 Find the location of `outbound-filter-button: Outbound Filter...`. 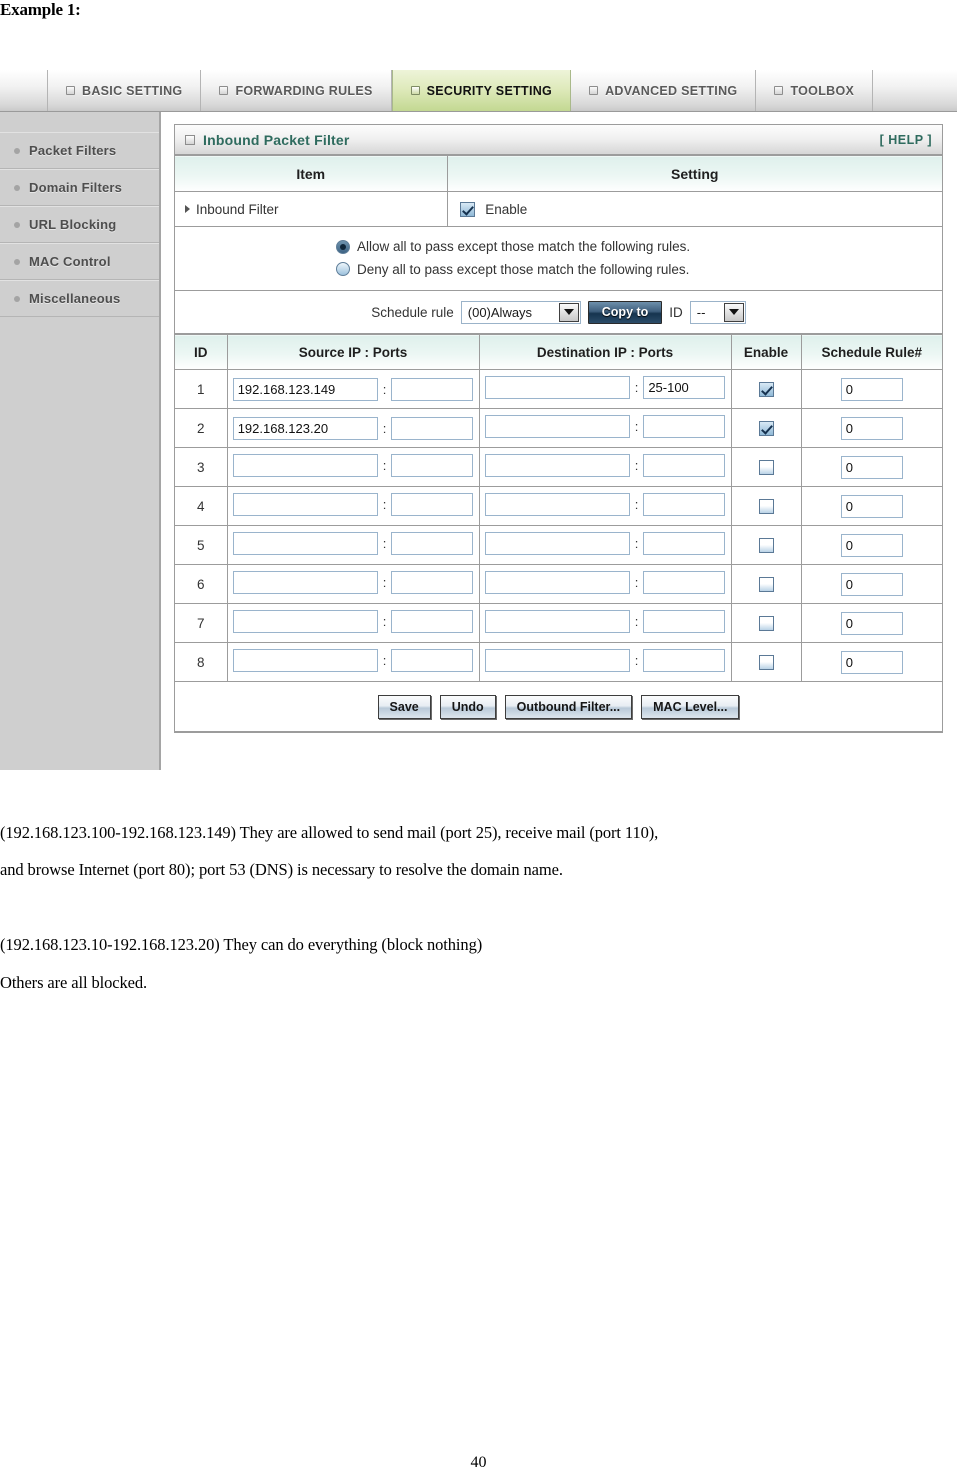

outbound-filter-button: Outbound Filter... is located at coordinates (568, 706).